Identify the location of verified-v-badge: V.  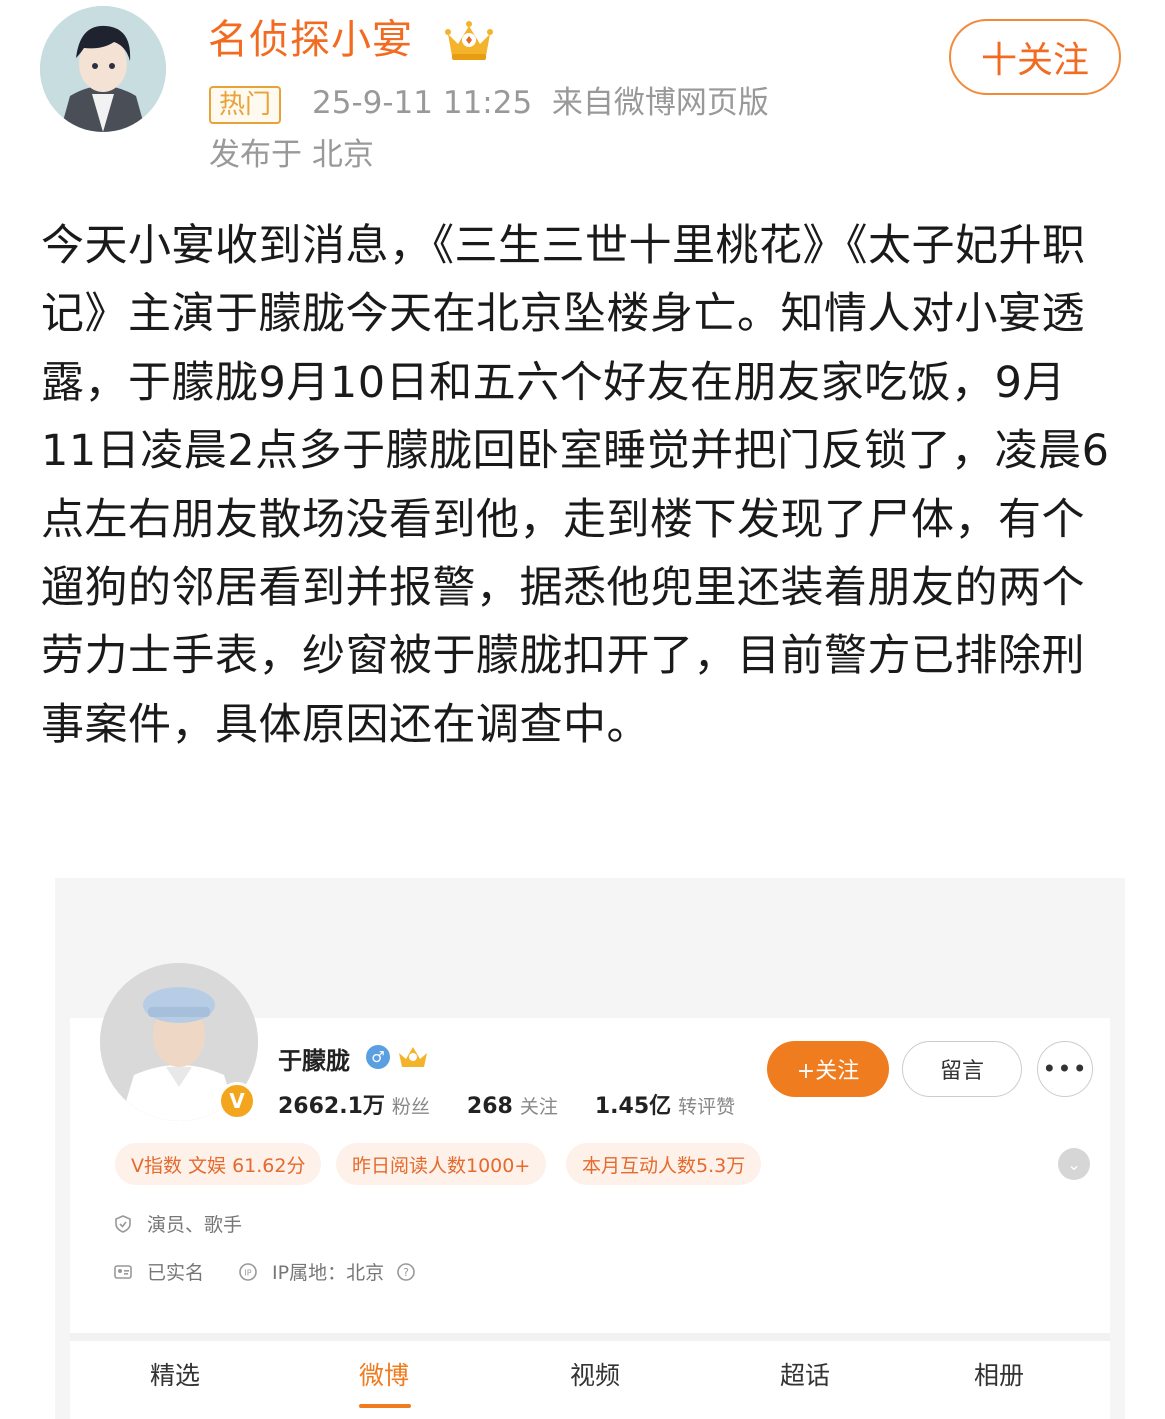
(237, 1101).